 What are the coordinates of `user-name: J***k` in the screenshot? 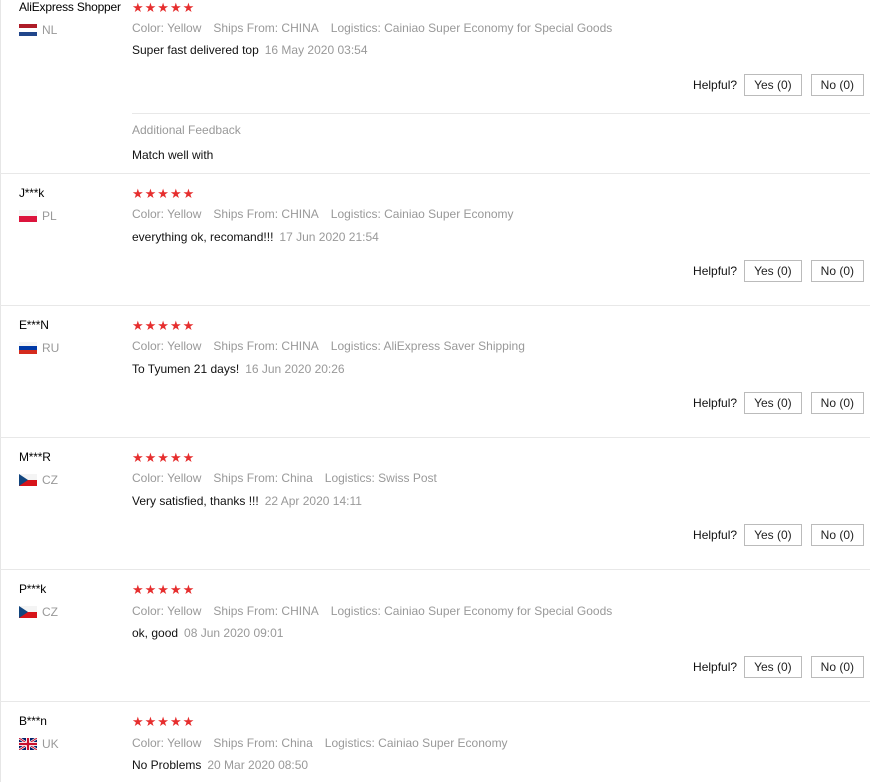 It's located at (32, 193).